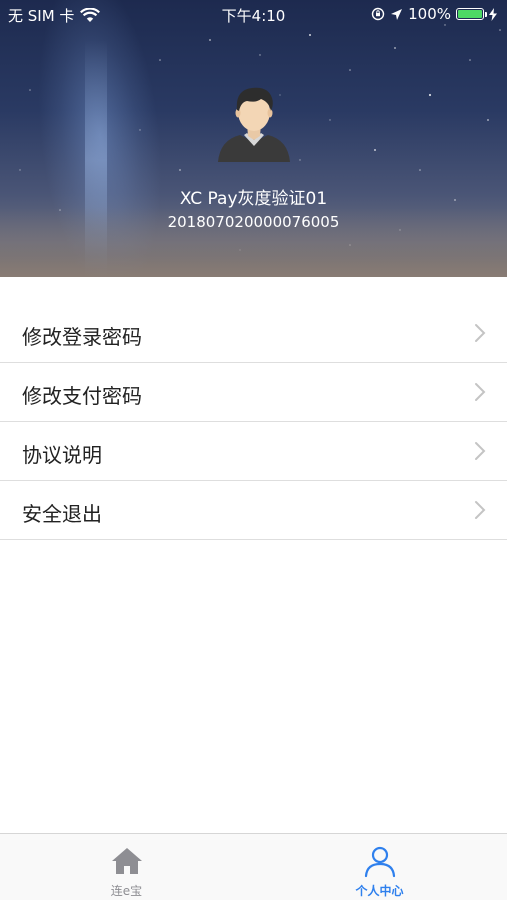 The image size is (507, 900). I want to click on menu-item-label: 协议说明, so click(62, 455).